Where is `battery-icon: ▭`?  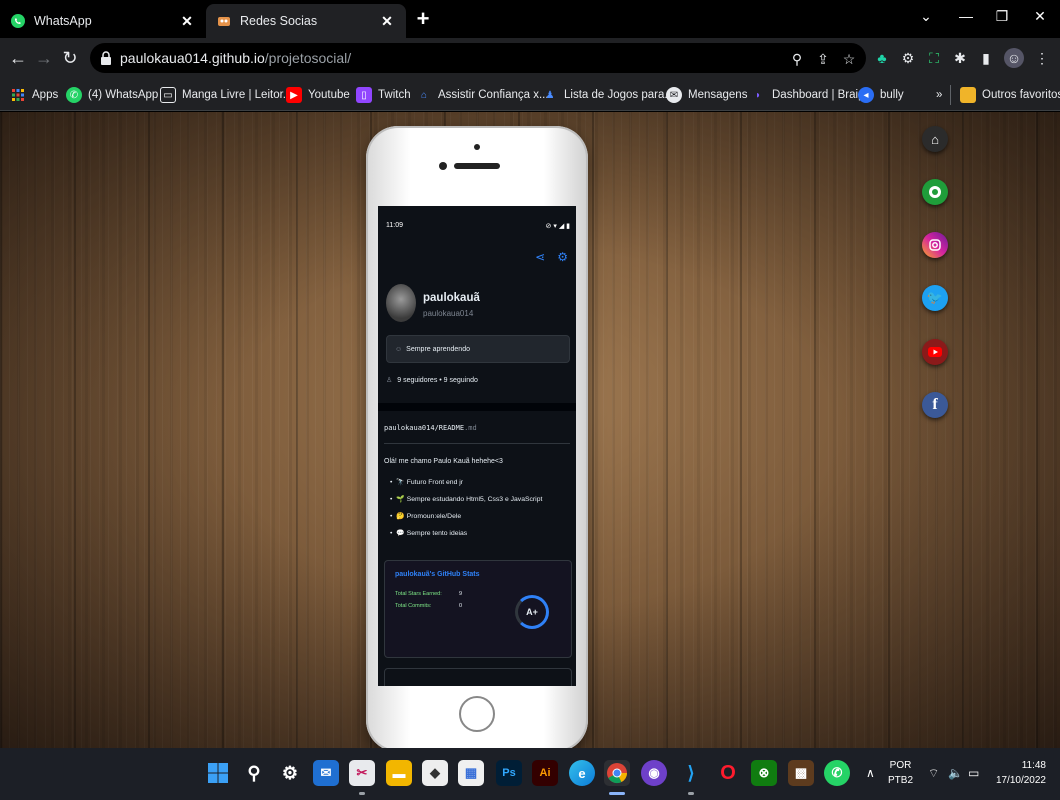 battery-icon: ▭ is located at coordinates (973, 773).